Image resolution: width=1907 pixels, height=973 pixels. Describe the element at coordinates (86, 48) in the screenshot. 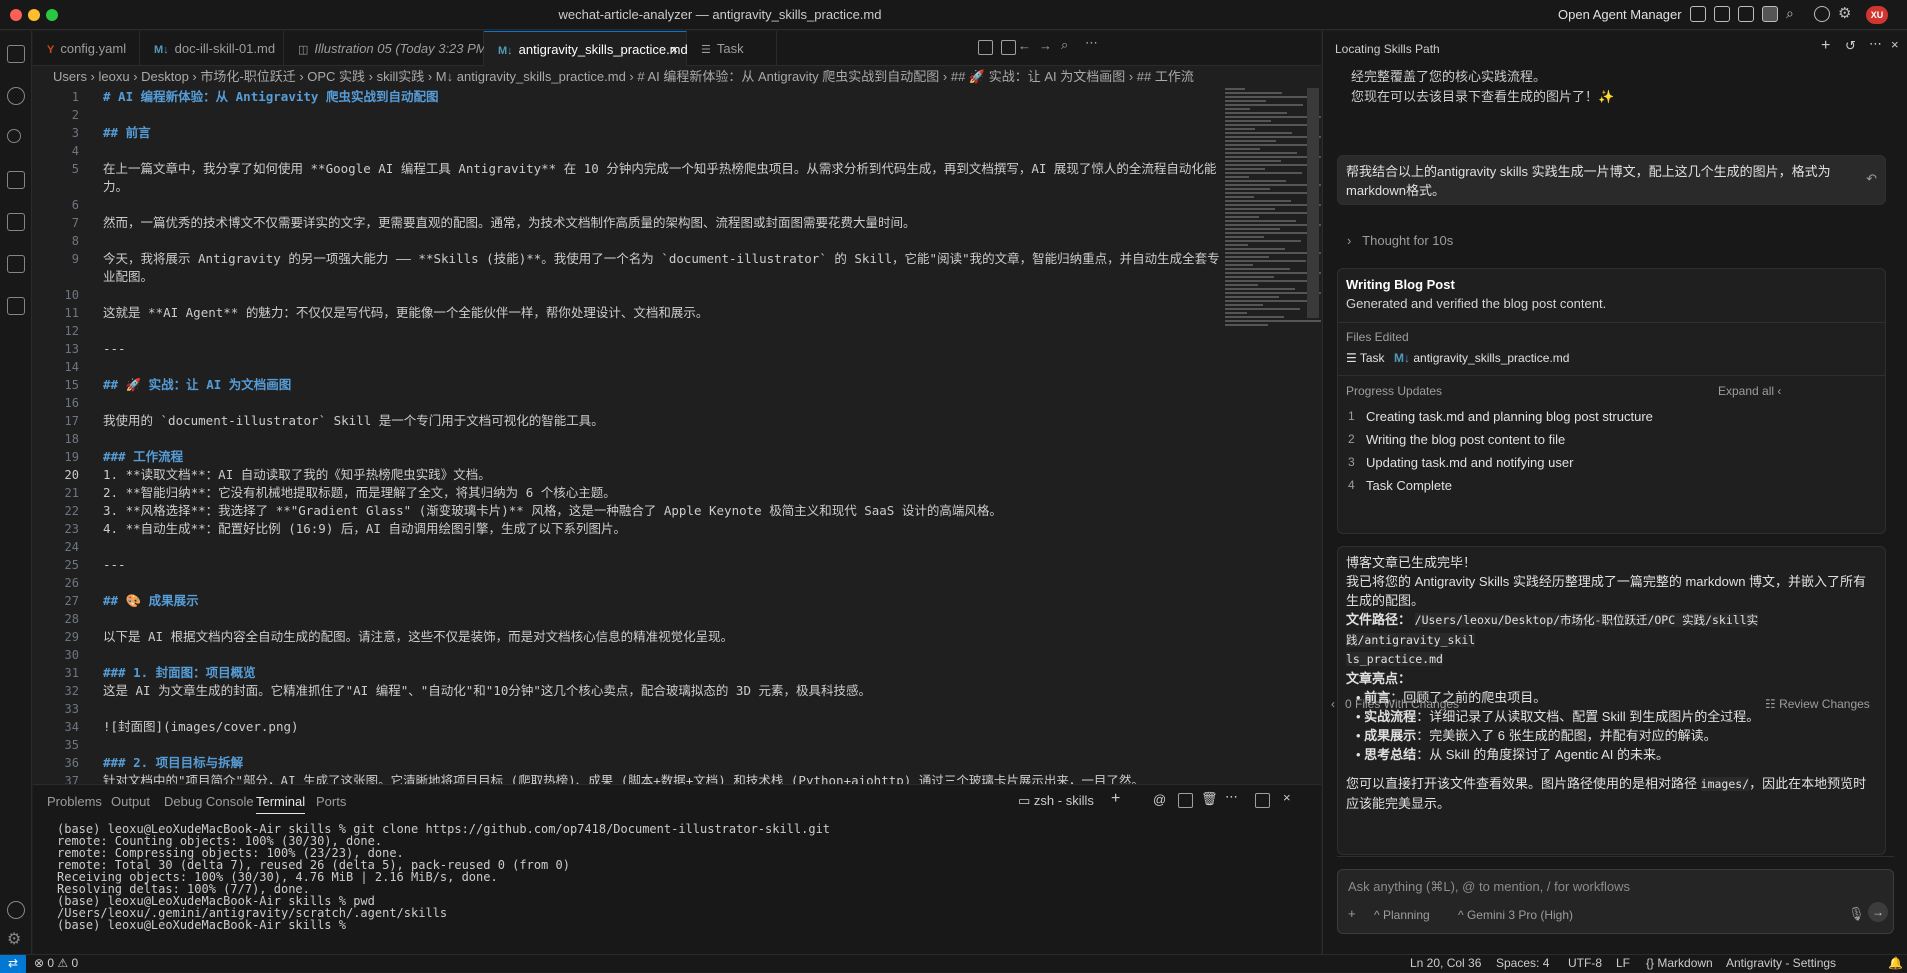

I see `tab-config-yaml: Yconfig.yaml` at that location.